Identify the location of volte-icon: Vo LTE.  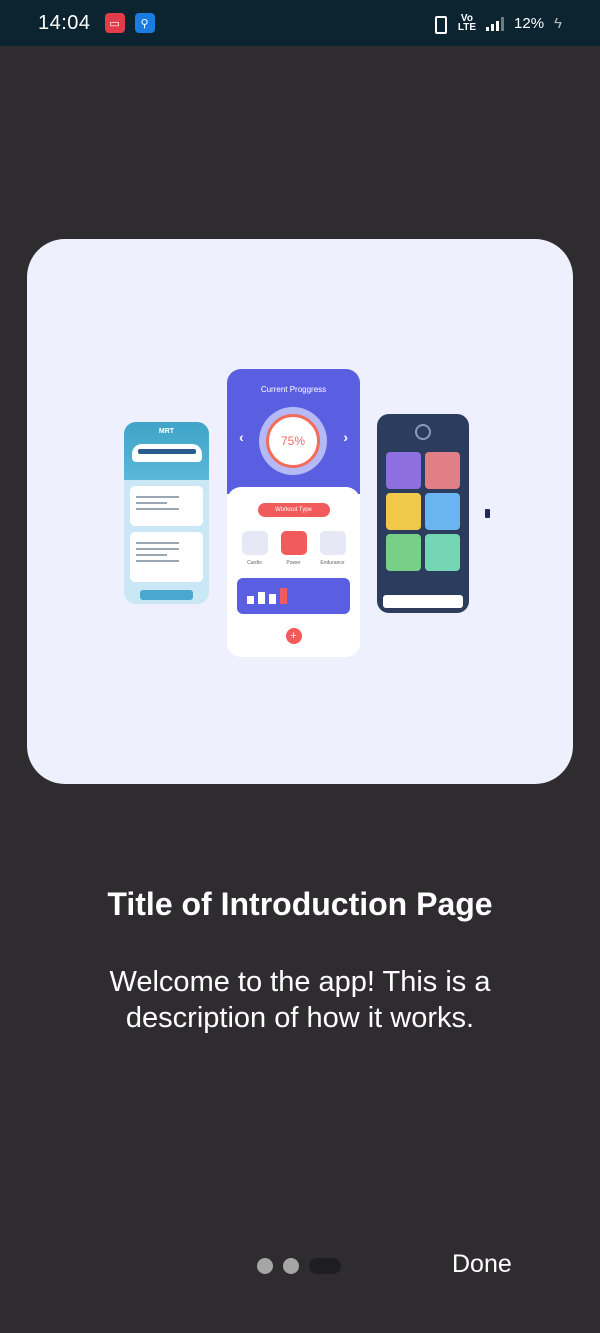
(467, 23).